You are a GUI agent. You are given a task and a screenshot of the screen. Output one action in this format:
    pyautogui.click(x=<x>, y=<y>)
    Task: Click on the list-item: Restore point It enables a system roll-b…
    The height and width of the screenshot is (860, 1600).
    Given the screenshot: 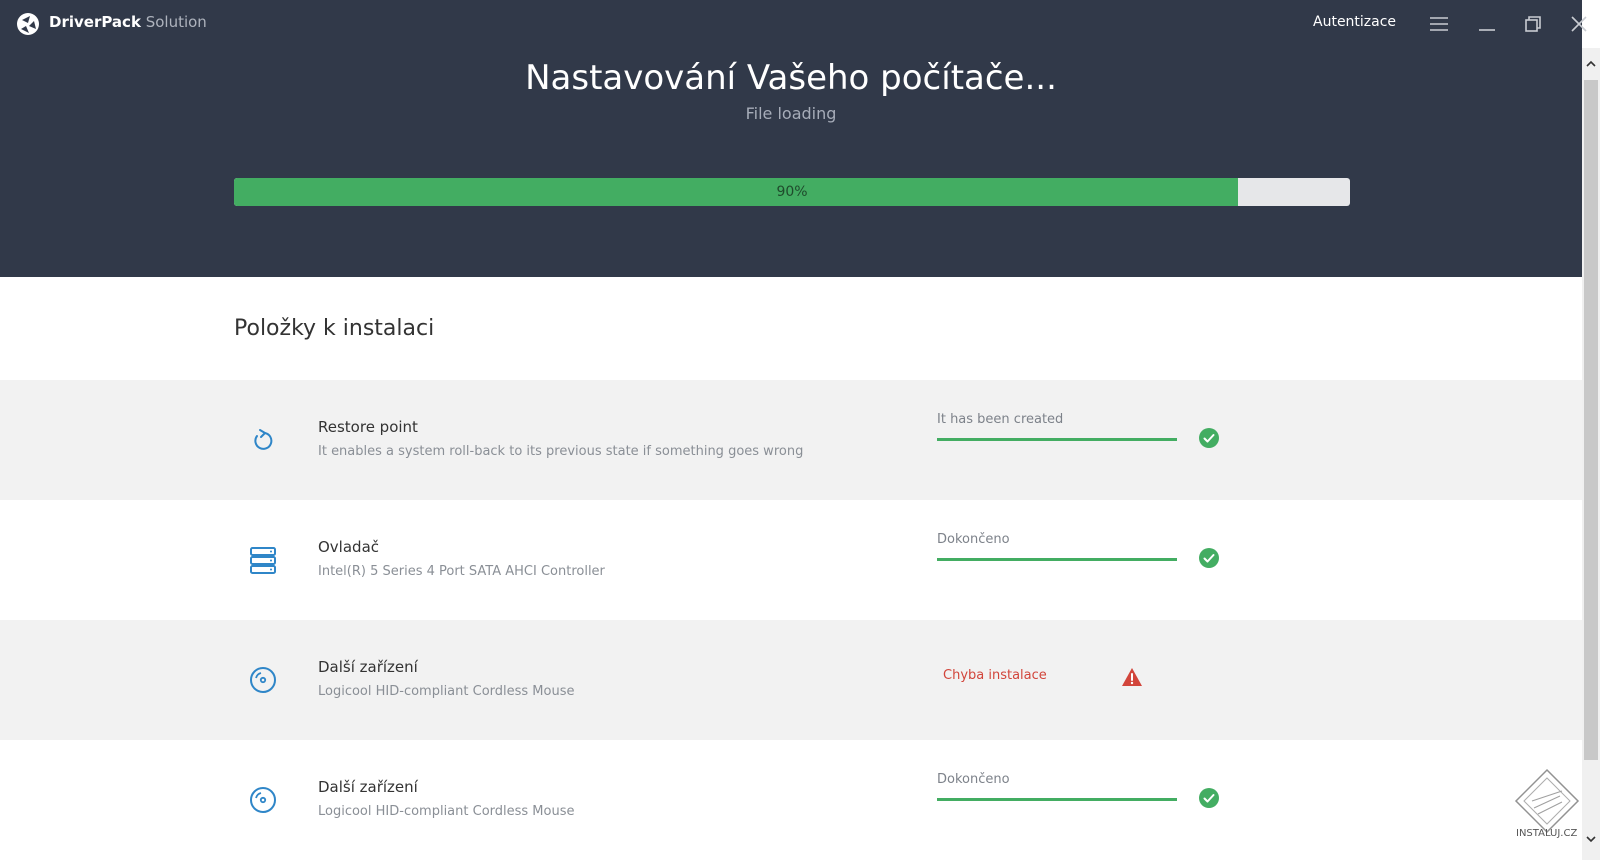 What is the action you would take?
    pyautogui.click(x=791, y=440)
    